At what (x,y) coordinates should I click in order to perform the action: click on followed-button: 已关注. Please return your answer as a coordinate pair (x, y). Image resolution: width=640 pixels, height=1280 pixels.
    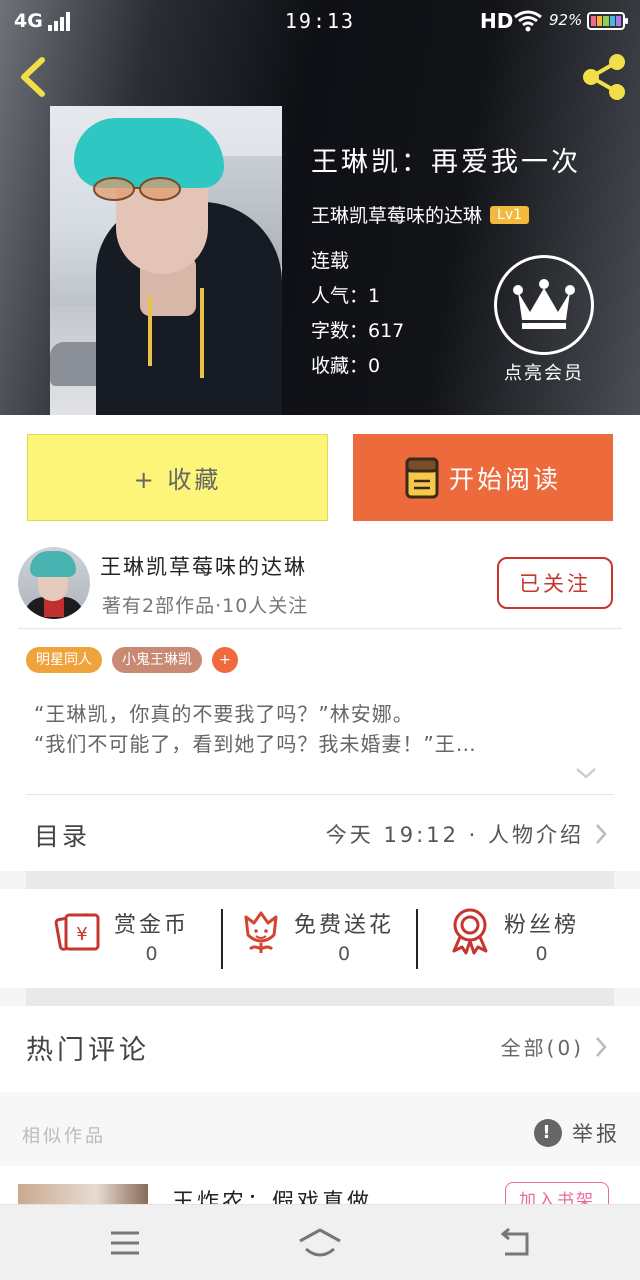
    Looking at the image, I should click on (555, 583).